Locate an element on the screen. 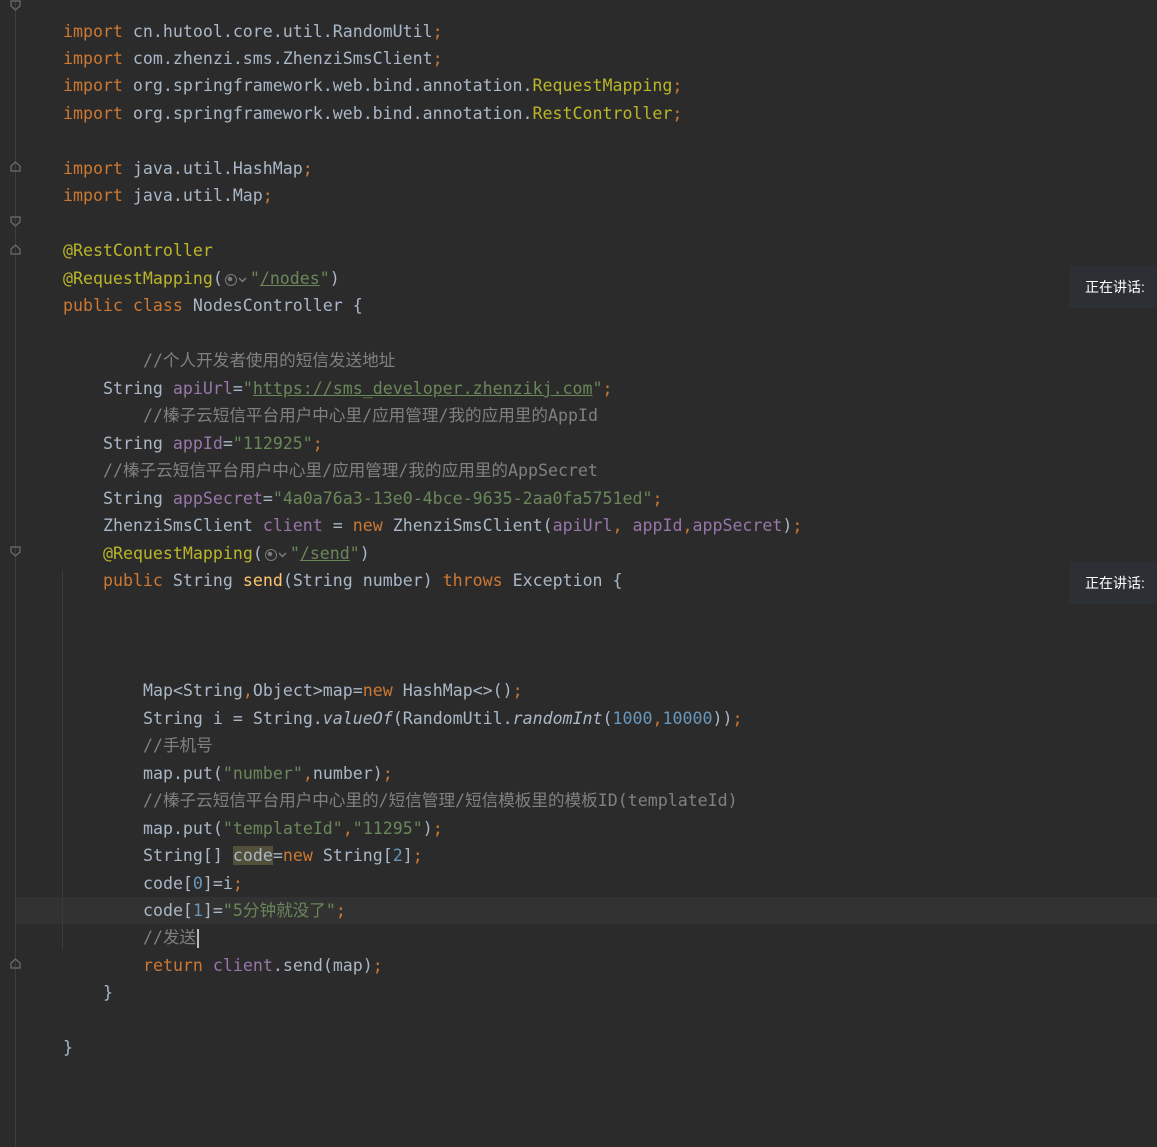 This screenshot has height=1147, width=1157. bracket: ] is located at coordinates (407, 855).